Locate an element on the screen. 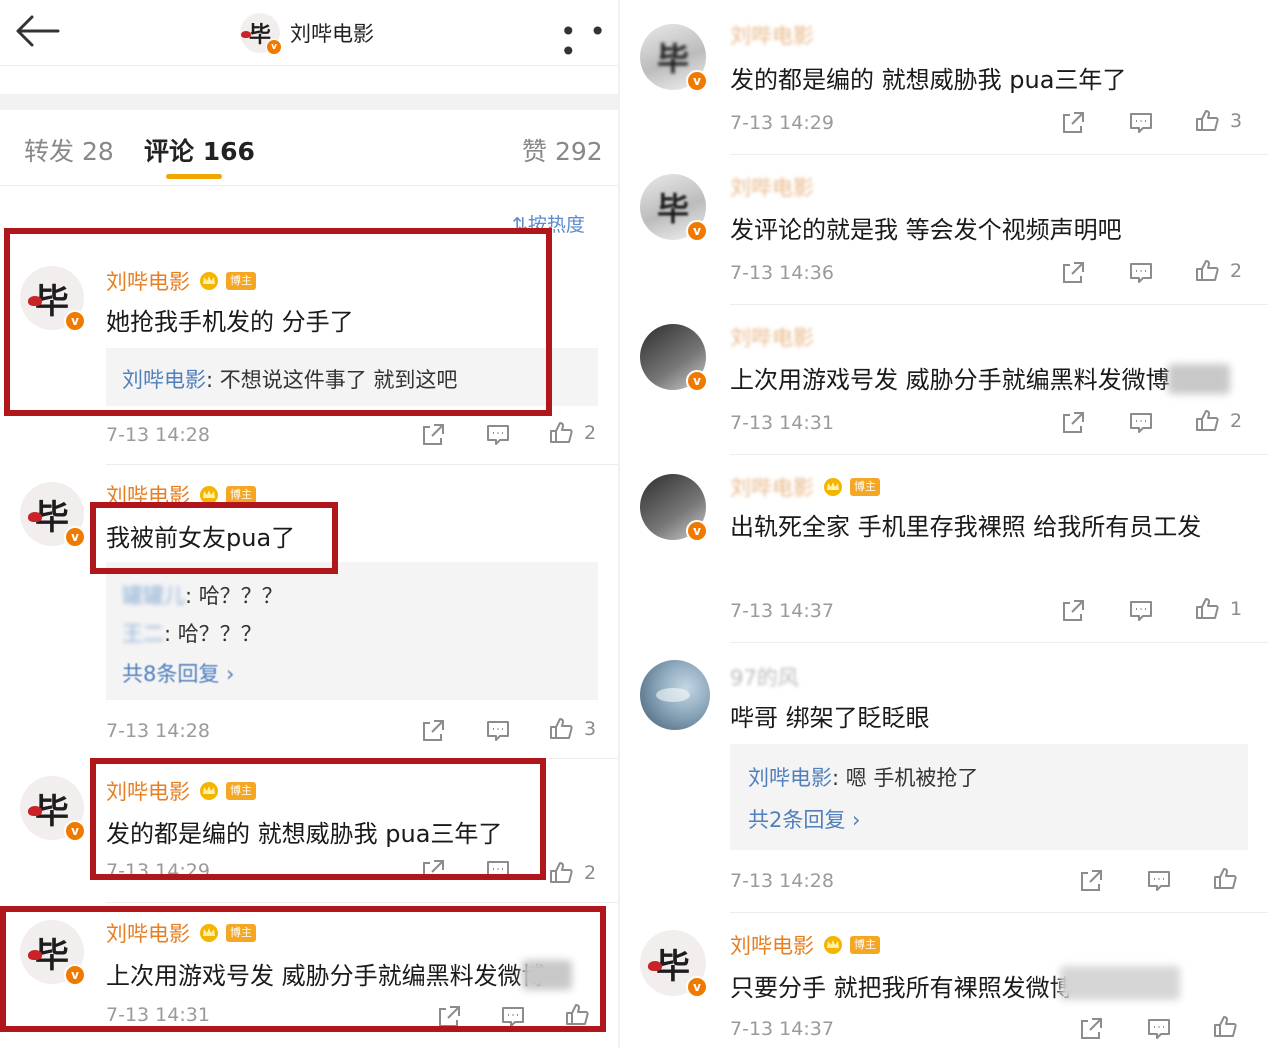 The image size is (1268, 1048). tab-comments: 评论 166 is located at coordinates (199, 150).